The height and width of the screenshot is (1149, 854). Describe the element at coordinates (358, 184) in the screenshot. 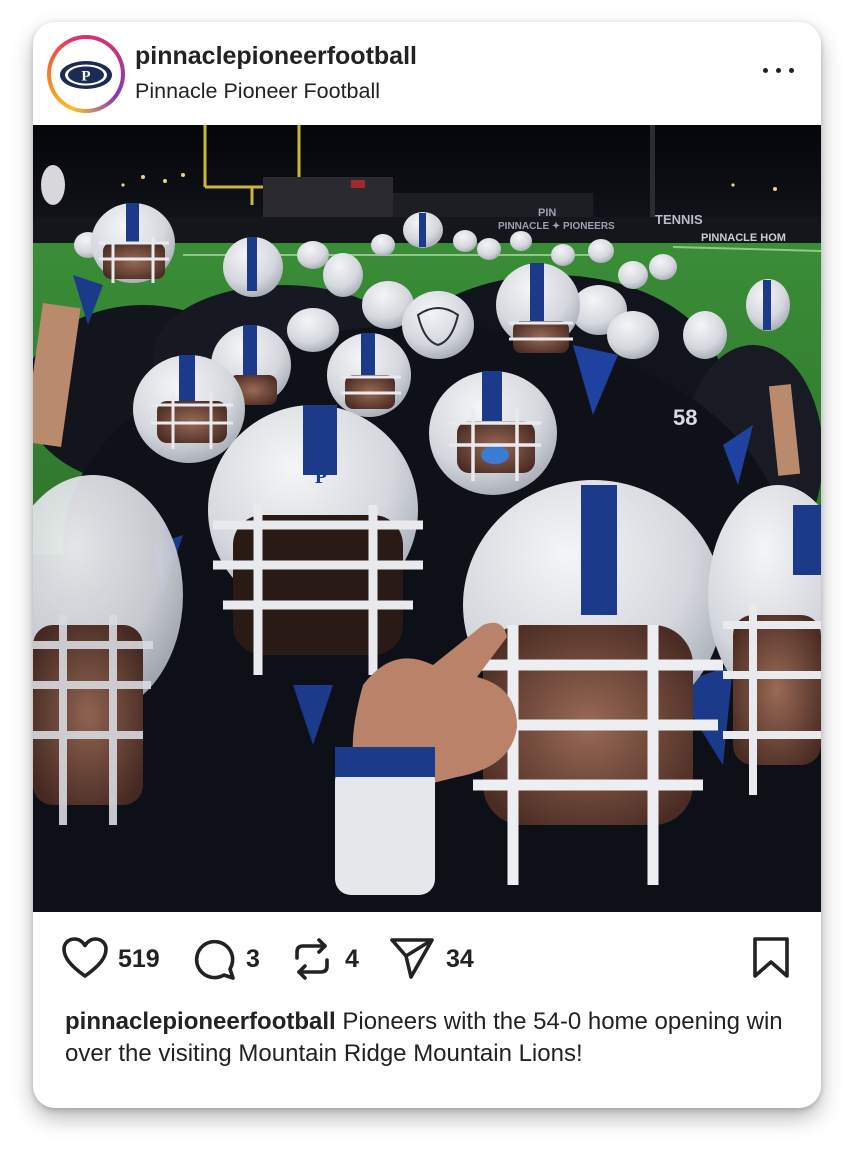

I see `building-light` at that location.